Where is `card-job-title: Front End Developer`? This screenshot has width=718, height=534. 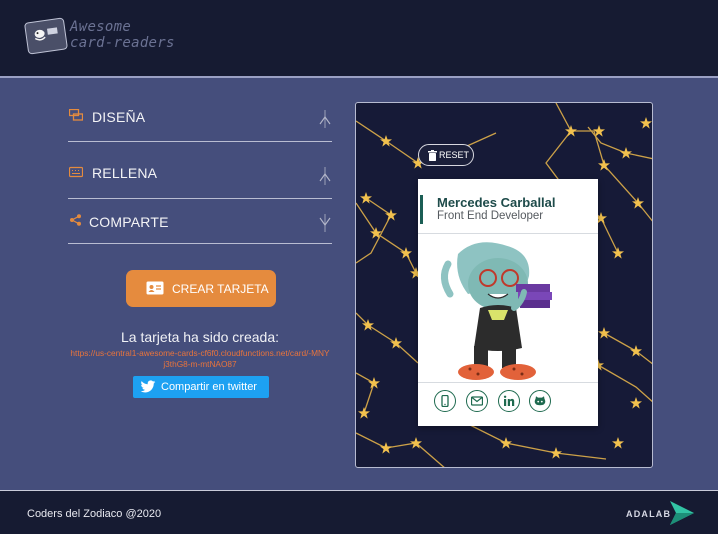 card-job-title: Front End Developer is located at coordinates (490, 216).